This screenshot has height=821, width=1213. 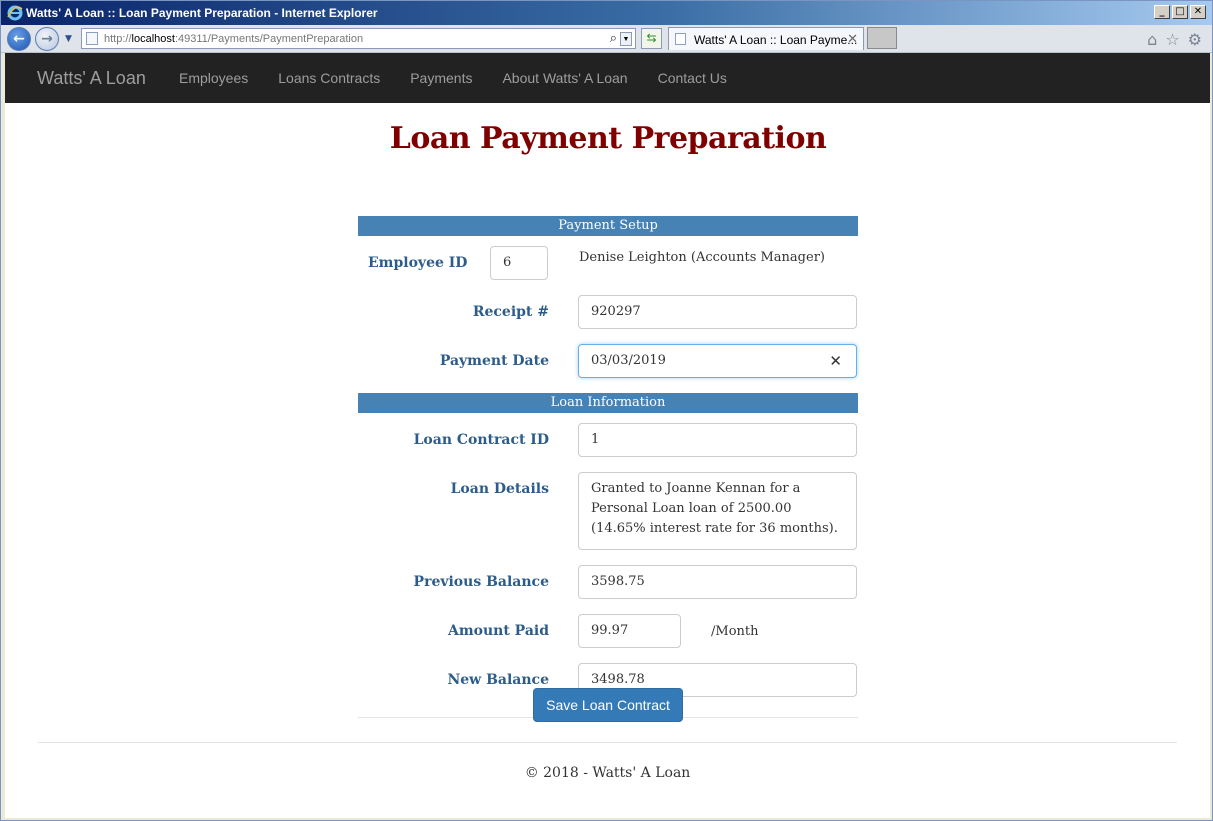 What do you see at coordinates (629, 631) in the screenshot?
I see `amount-paid-input: 99.97` at bounding box center [629, 631].